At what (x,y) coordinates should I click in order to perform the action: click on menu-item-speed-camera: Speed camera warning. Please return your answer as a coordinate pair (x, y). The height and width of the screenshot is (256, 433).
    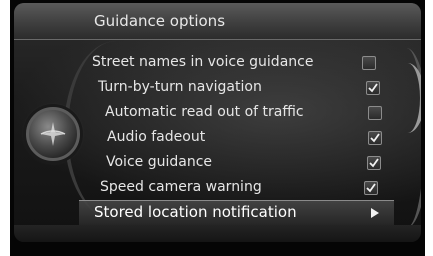
    Looking at the image, I should click on (181, 187).